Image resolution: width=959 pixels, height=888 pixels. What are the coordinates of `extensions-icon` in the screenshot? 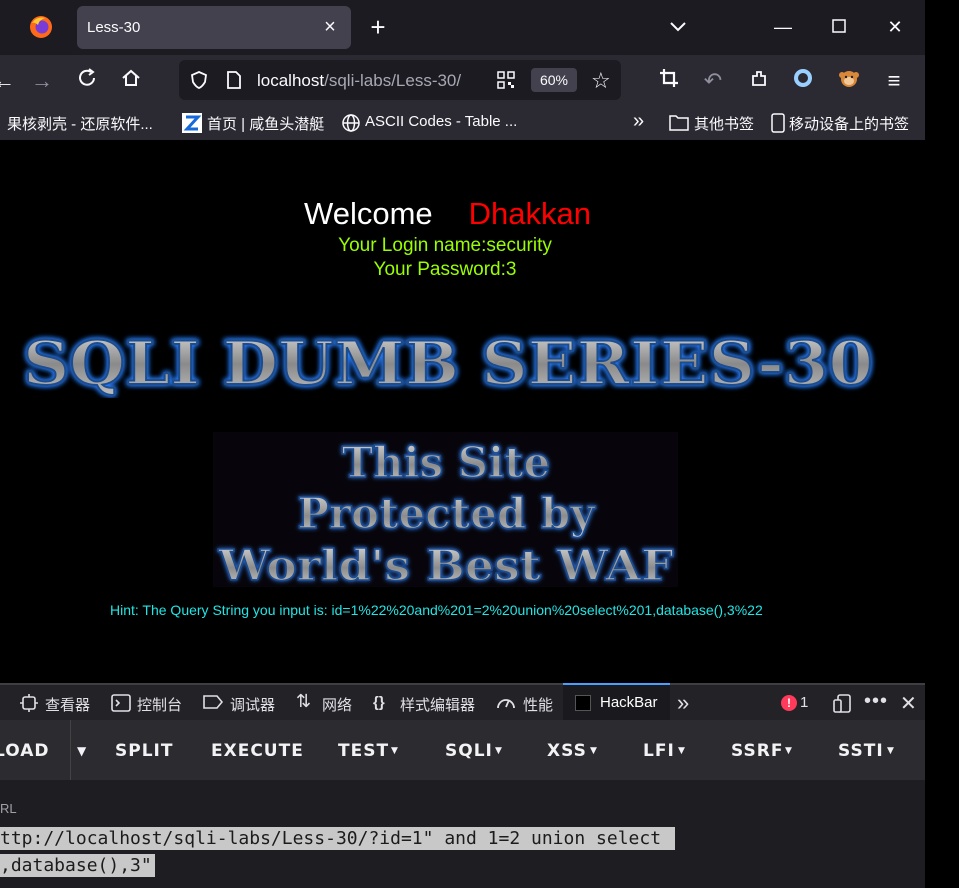 It's located at (759, 81).